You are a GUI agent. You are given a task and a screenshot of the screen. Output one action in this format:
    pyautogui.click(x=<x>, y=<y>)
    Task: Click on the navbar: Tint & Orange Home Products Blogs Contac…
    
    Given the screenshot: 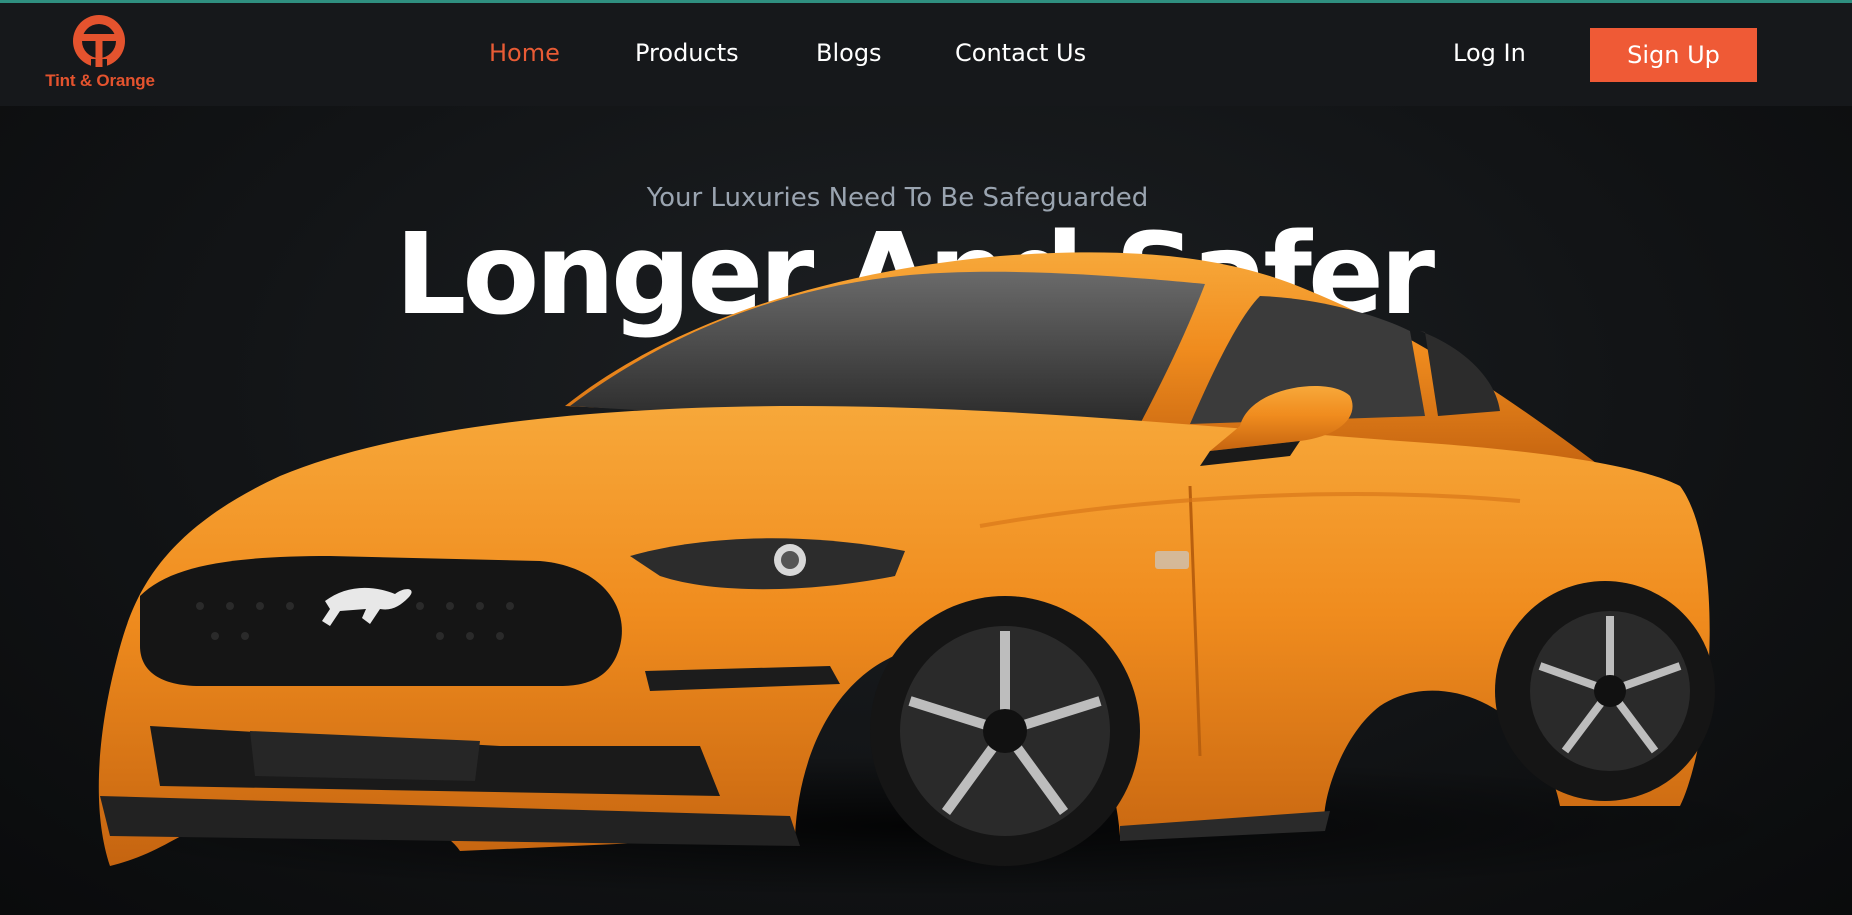 What is the action you would take?
    pyautogui.click(x=926, y=54)
    